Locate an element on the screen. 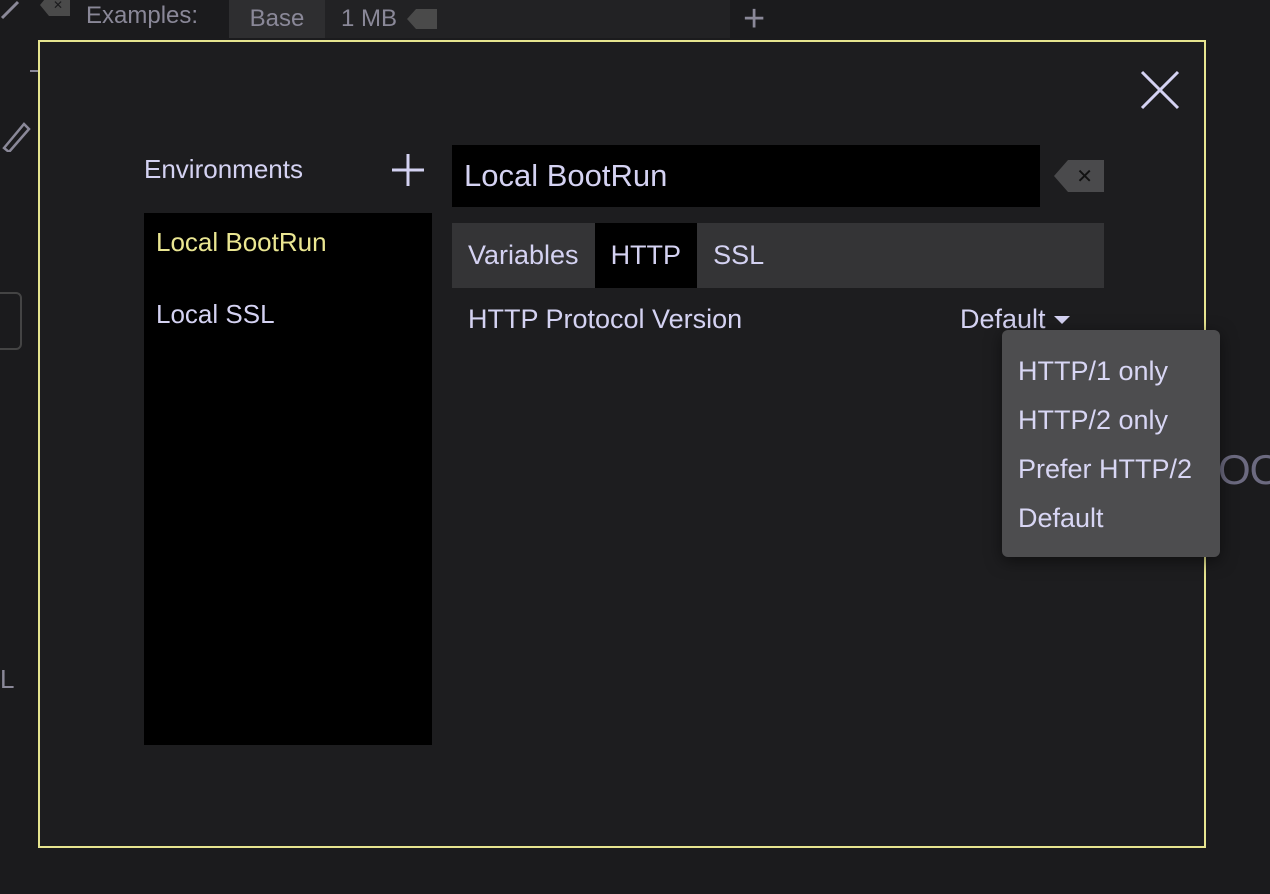 This screenshot has height=894, width=1270. tab-variables: Variables is located at coordinates (523, 255).